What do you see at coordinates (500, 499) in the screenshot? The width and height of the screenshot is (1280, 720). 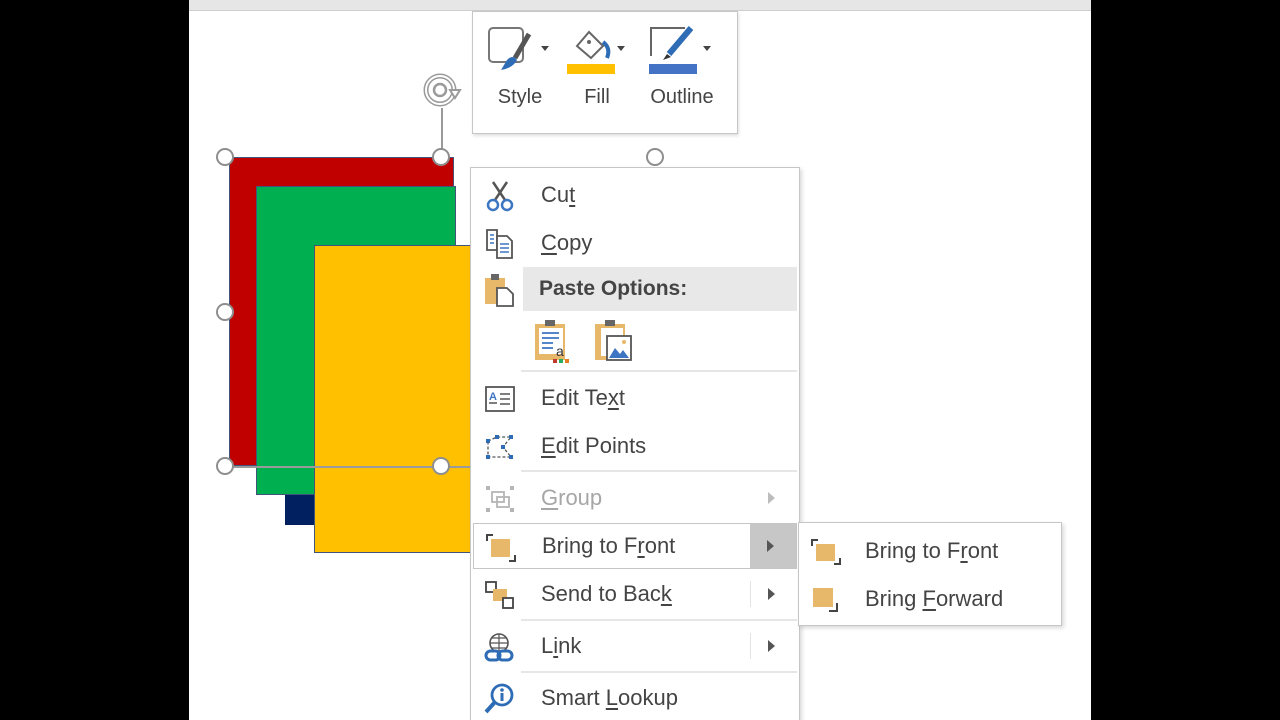 I see `group-icon` at bounding box center [500, 499].